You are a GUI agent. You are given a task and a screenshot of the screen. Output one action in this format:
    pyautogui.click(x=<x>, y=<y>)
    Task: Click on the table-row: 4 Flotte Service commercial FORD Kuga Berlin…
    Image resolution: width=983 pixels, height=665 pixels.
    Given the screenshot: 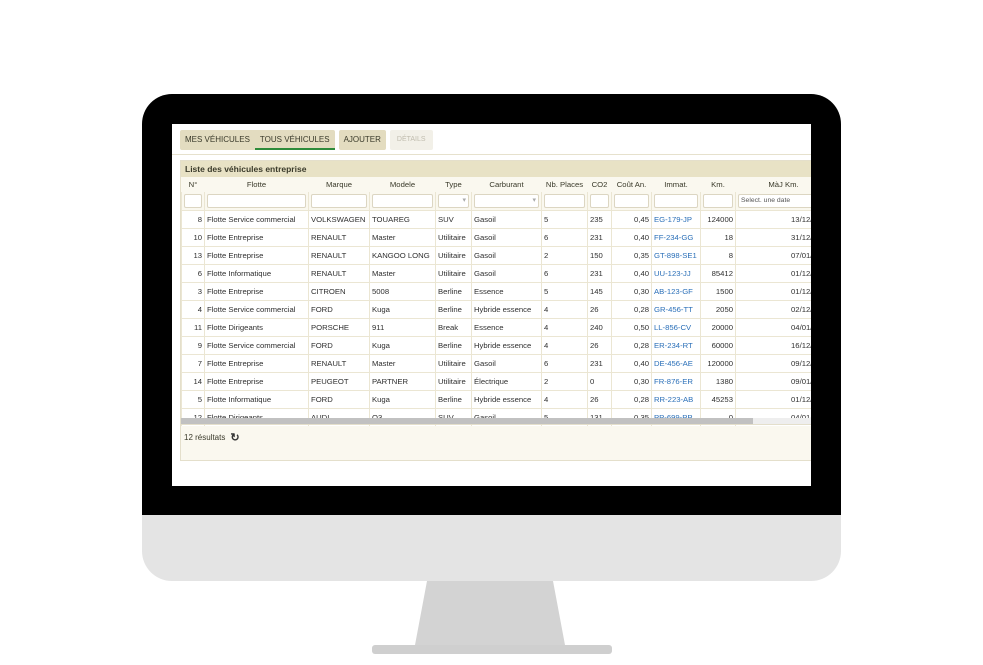 What is the action you would take?
    pyautogui.click(x=496, y=309)
    